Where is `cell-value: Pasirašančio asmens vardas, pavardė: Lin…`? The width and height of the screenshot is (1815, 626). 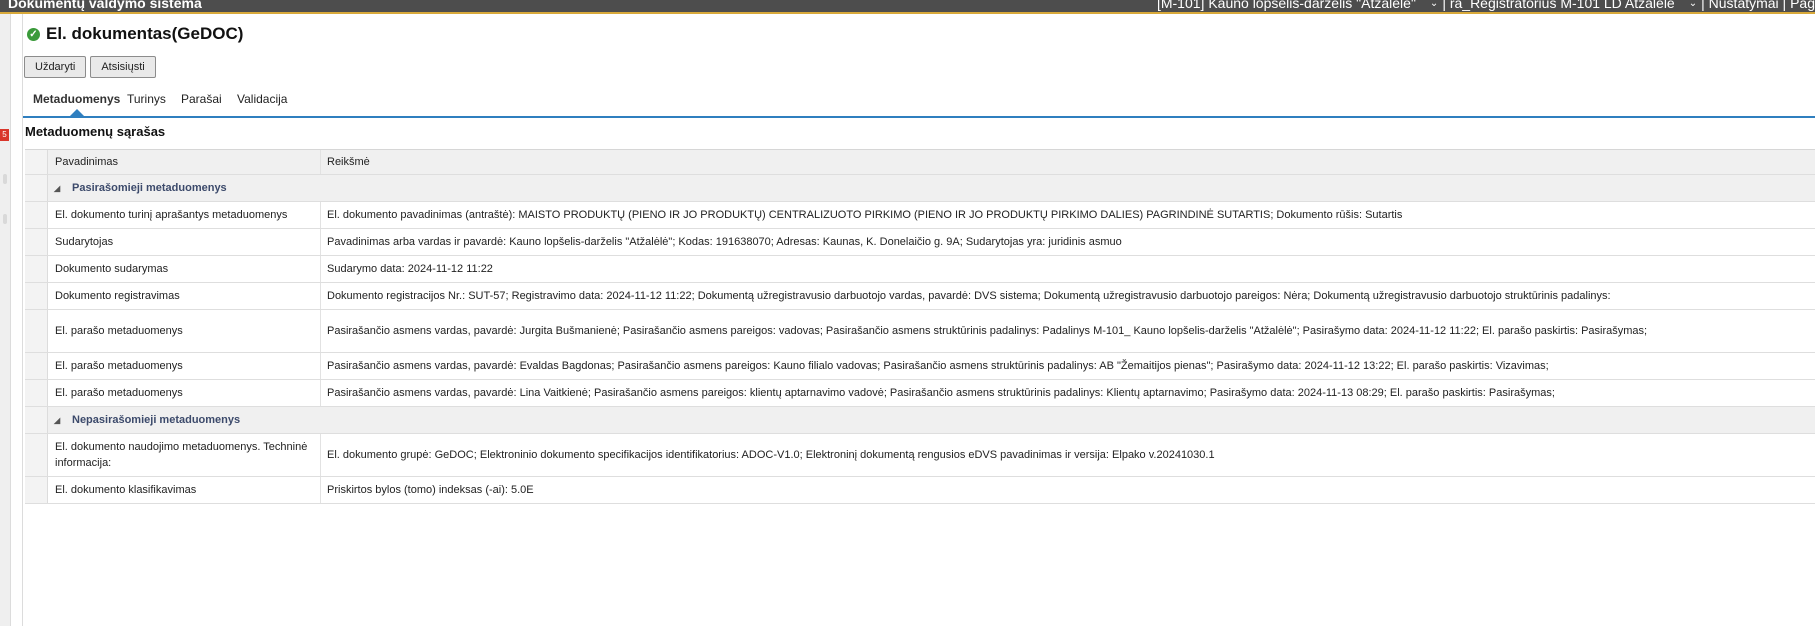
cell-value: Pasirašančio asmens vardas, pavardė: Lin… is located at coordinates (941, 393).